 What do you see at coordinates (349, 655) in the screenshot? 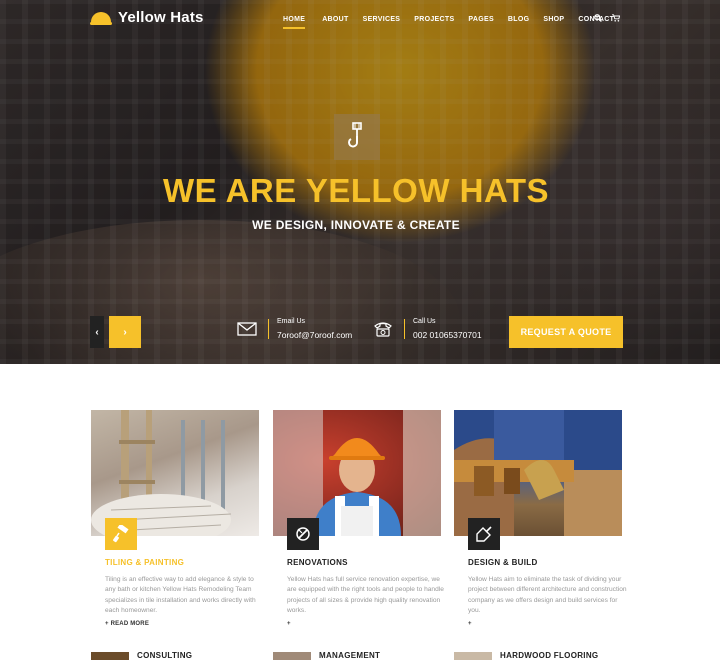
I see `service-title: MANAGEMENT` at bounding box center [349, 655].